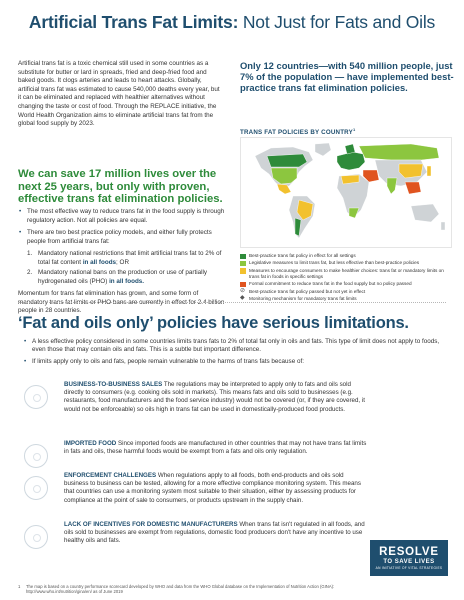  Describe the element at coordinates (243, 271) in the screenshot. I see `legend-swatch-voluntary` at that location.